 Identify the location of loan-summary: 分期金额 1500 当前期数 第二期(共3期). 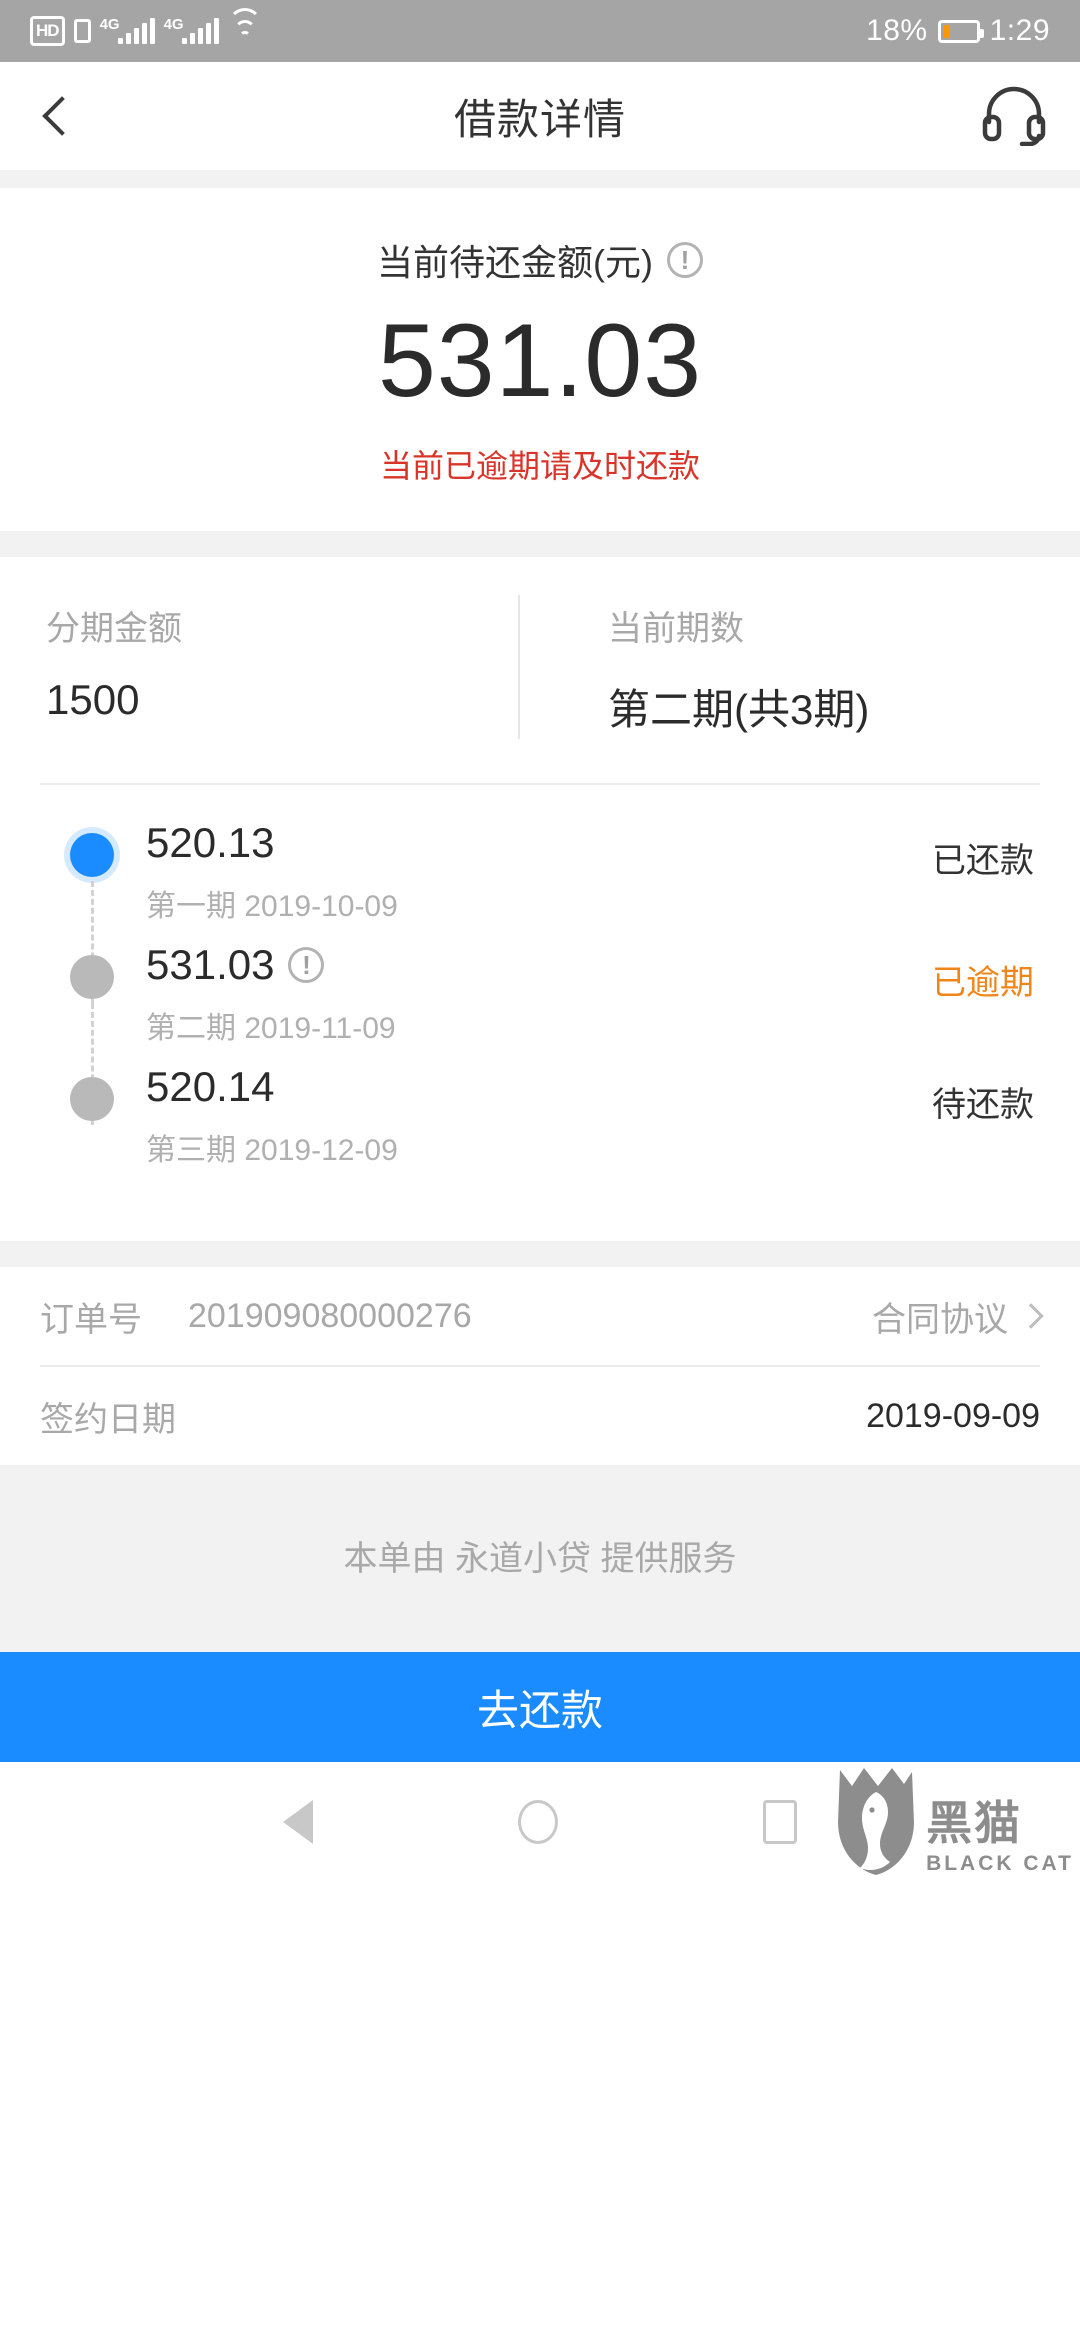
(540, 665).